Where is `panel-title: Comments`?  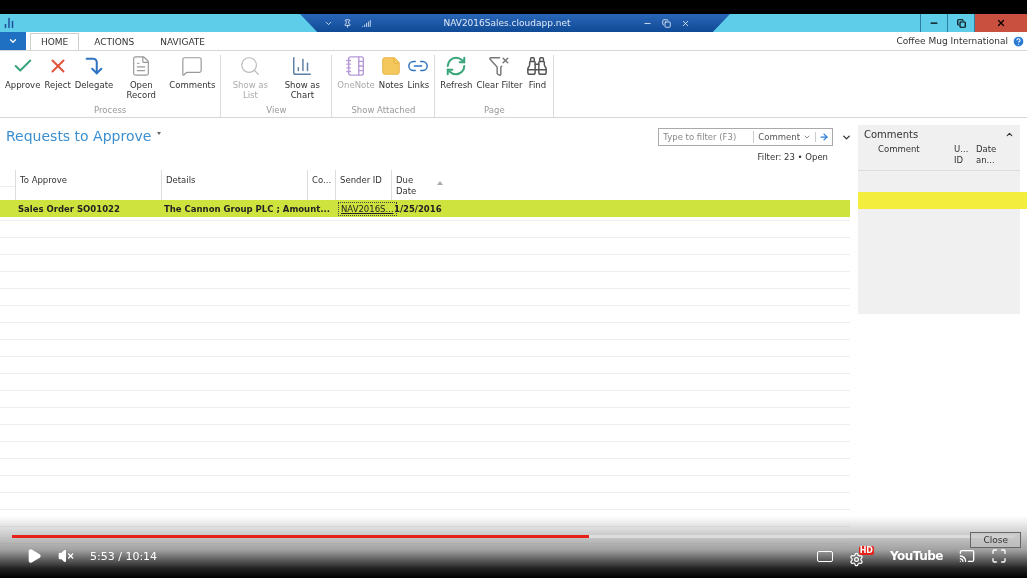
panel-title: Comments is located at coordinates (891, 134).